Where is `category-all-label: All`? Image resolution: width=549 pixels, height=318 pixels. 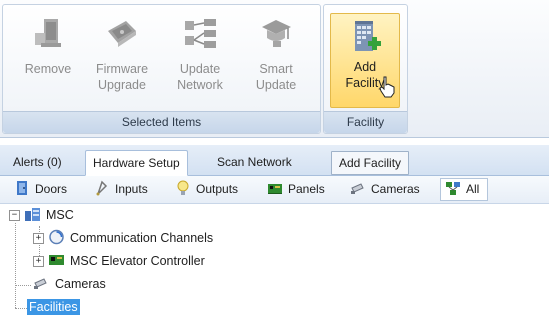
category-all-label: All is located at coordinates (473, 189).